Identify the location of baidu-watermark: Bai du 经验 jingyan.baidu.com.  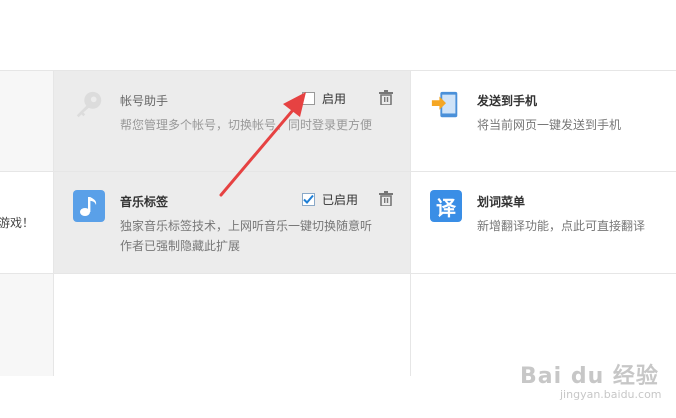
(591, 374).